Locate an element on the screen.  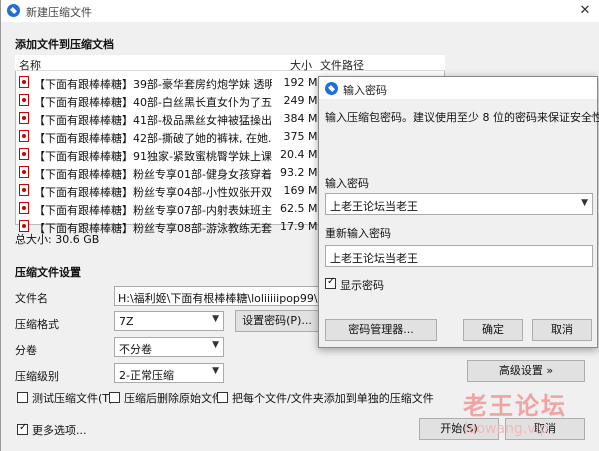
separate-archive-label: 把每个文件/文件夹添加到单独的压缩文件 is located at coordinates (333, 398).